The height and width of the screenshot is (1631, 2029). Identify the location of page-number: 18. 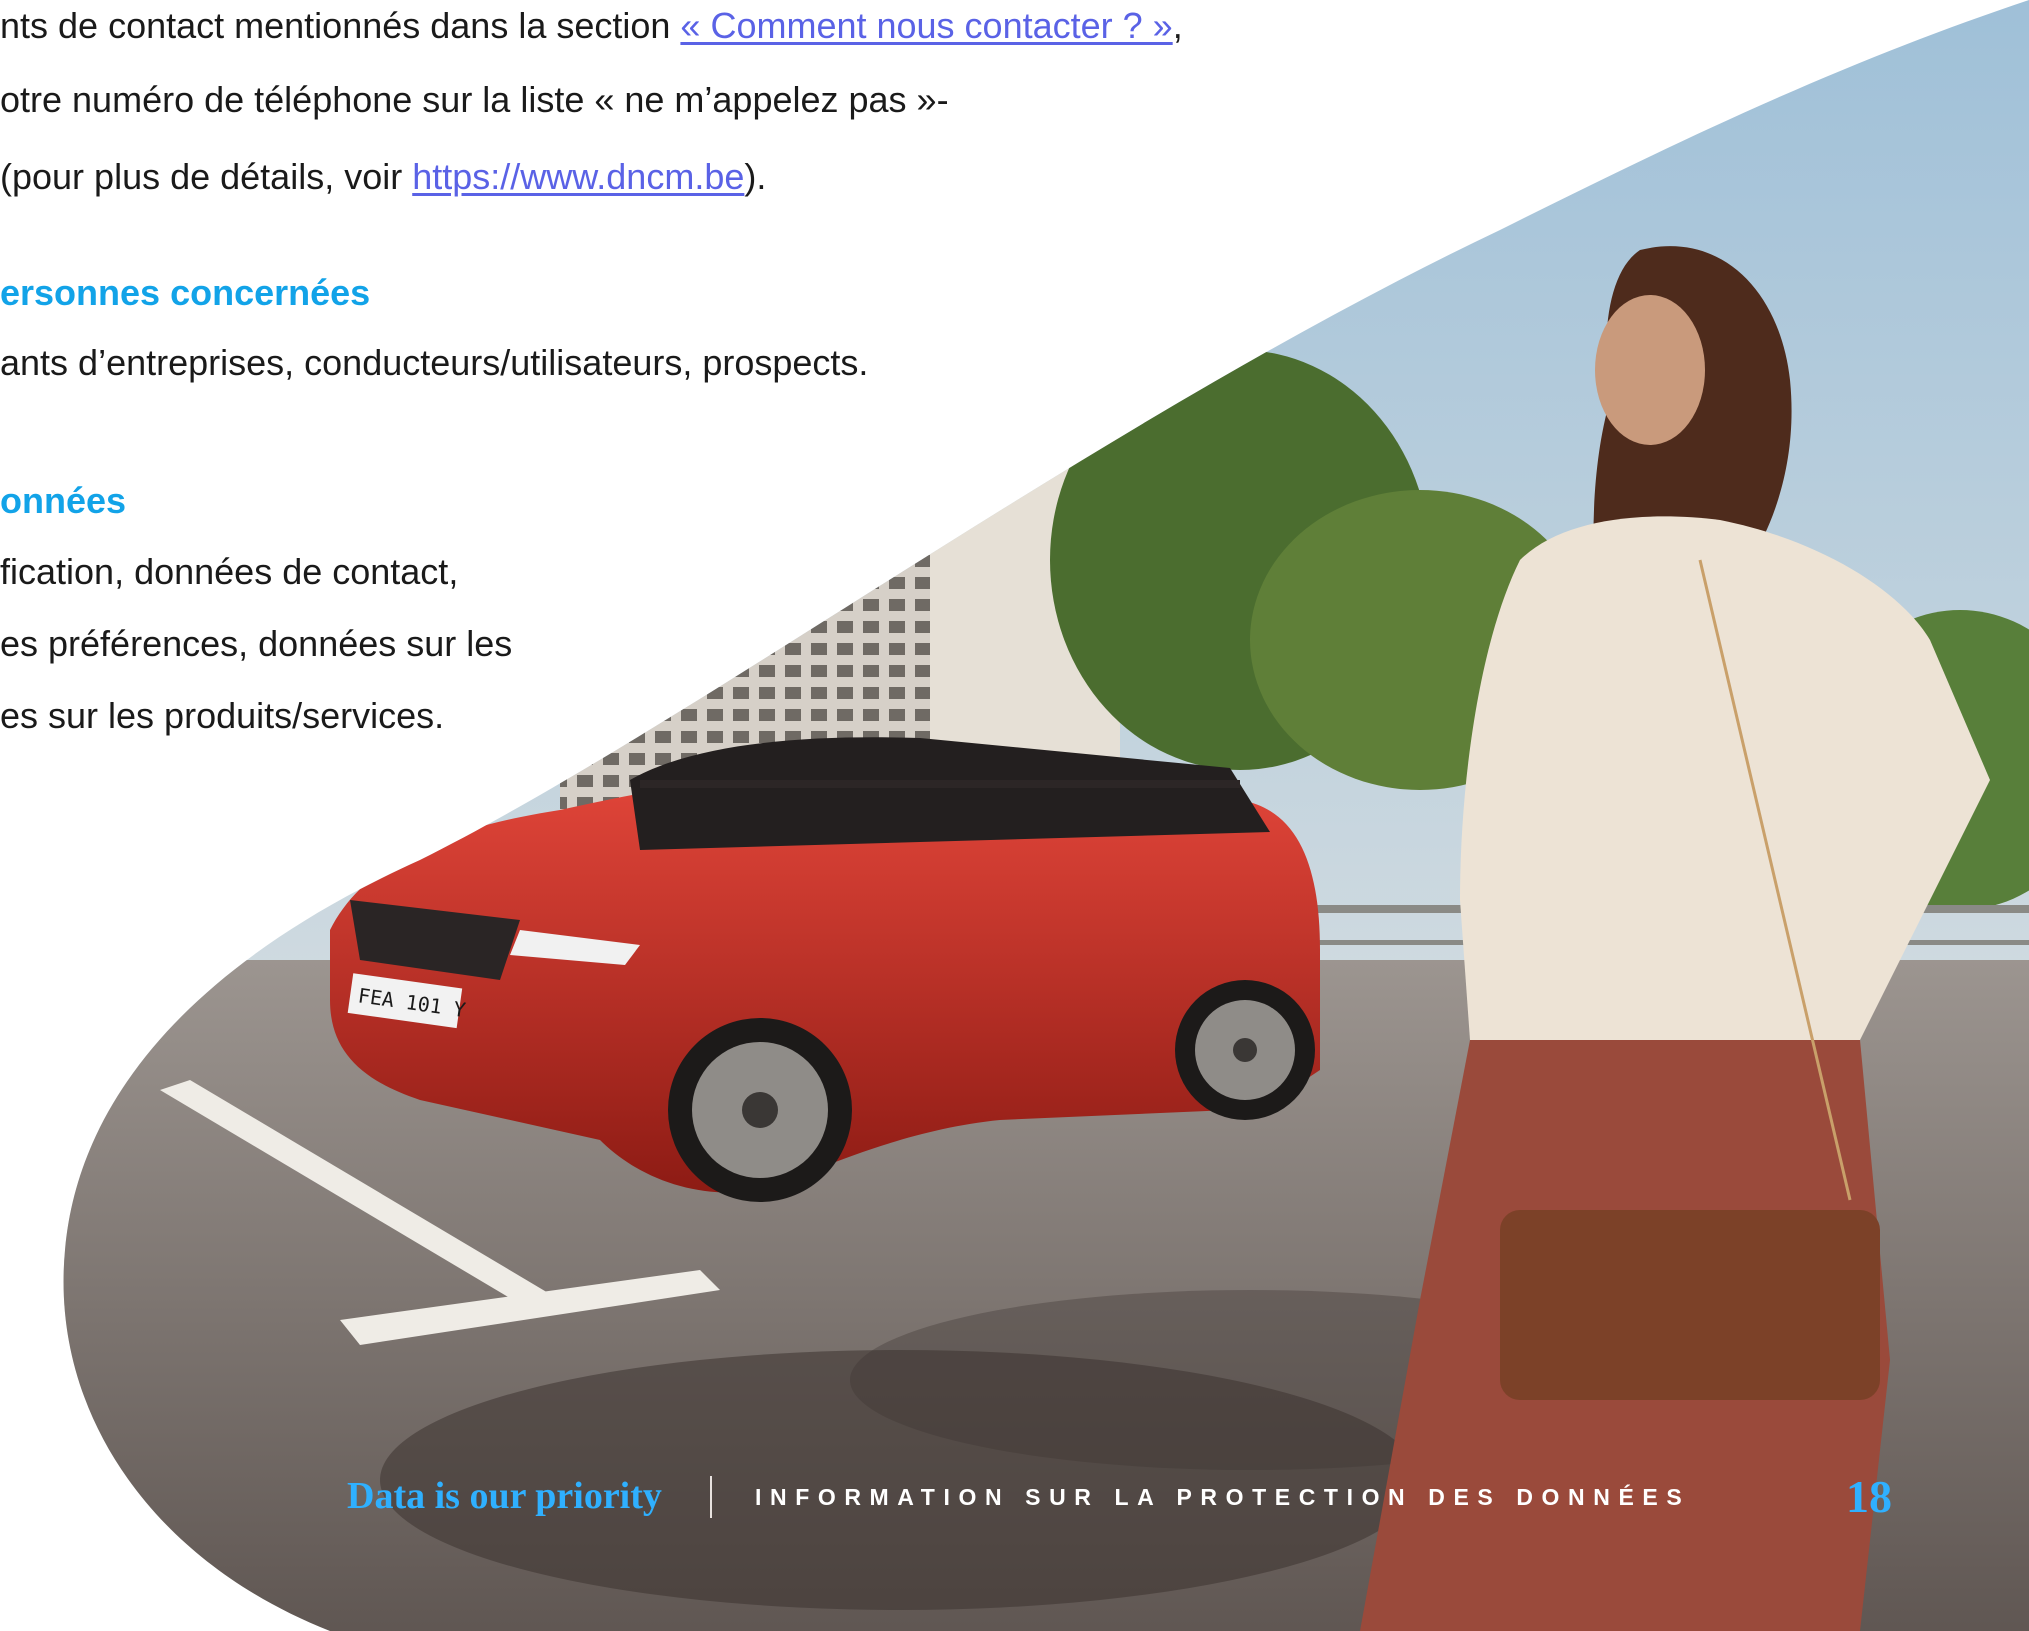
(1869, 1496).